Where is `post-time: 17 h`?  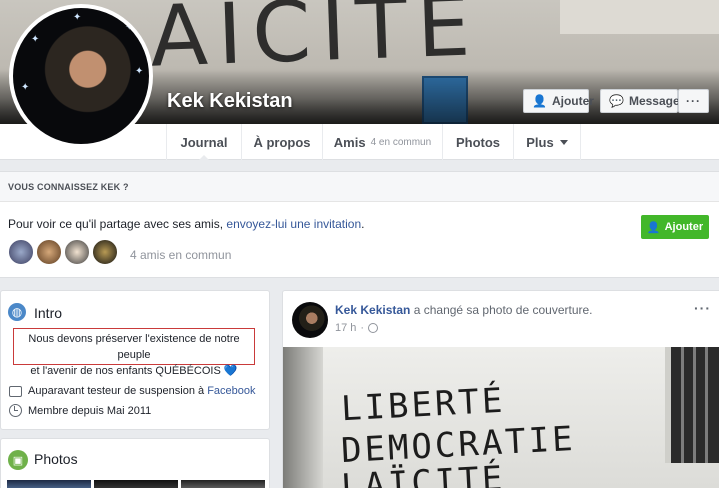
post-time: 17 h is located at coordinates (345, 328).